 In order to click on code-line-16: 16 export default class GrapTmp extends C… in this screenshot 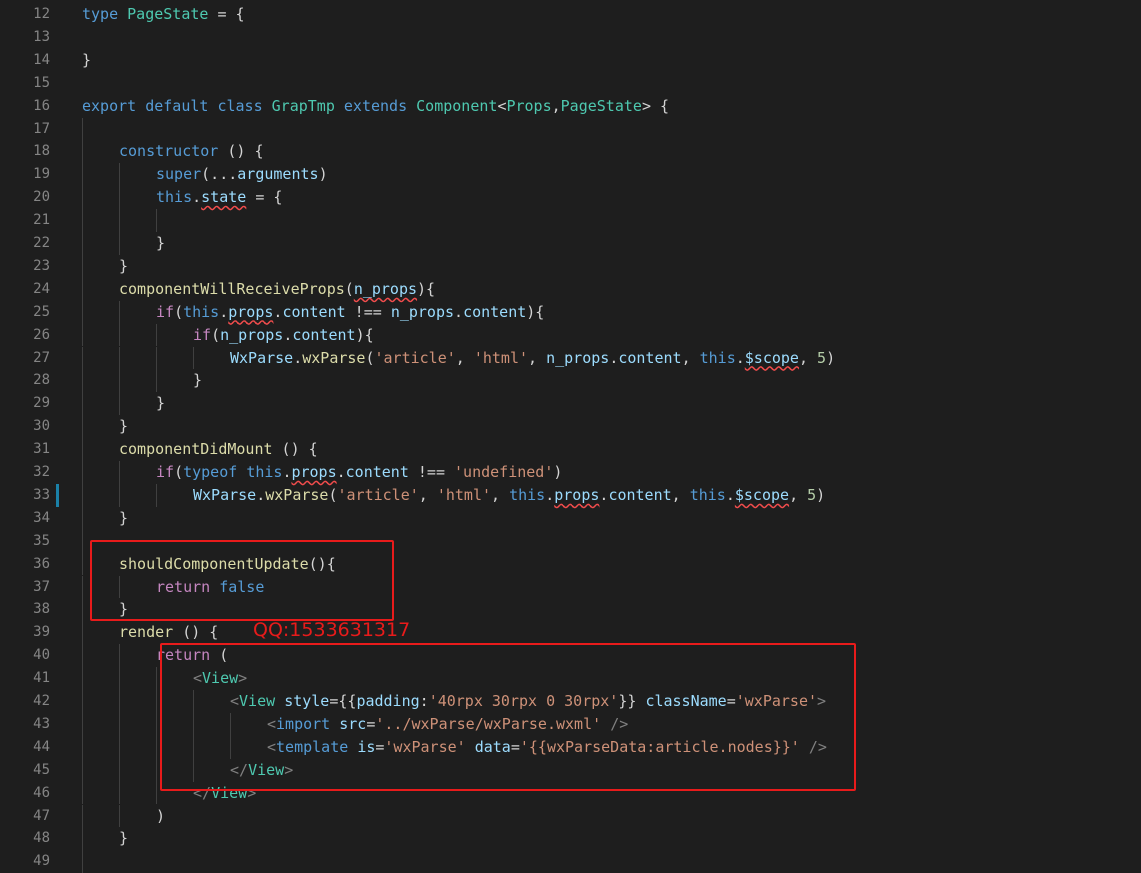, I will do `click(570, 106)`.